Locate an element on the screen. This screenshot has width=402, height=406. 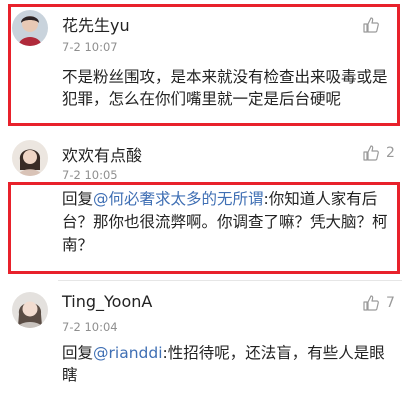
like-count: 2 is located at coordinates (390, 153).